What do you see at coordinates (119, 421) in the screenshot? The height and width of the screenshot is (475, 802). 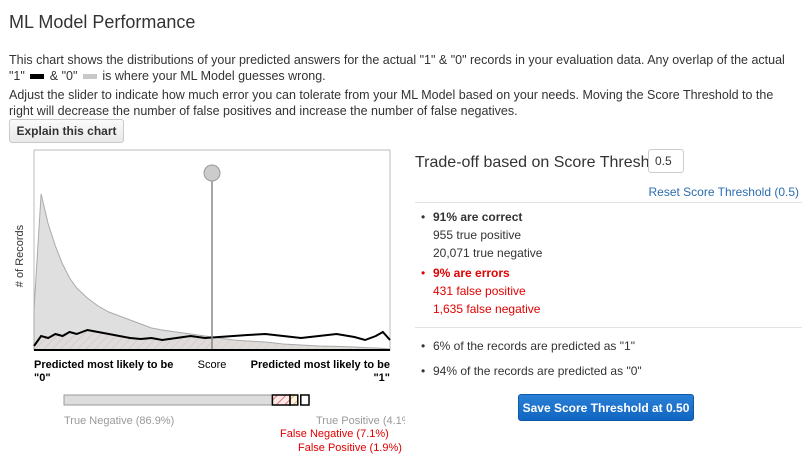 I see `true-negative-label: True Negative (86.9%)` at bounding box center [119, 421].